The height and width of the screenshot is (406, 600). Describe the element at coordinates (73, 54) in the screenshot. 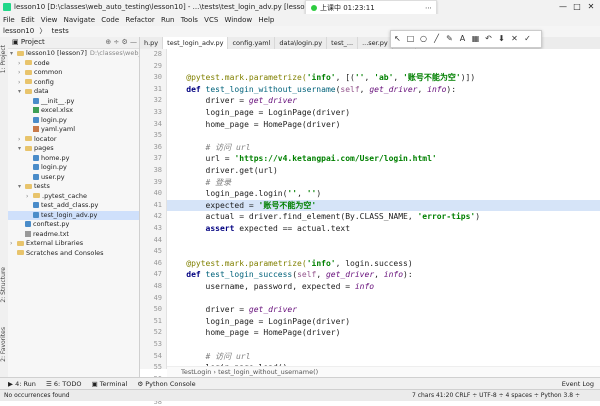

I see `tree-item: ▾ lesson10 [lesson7]D:\classes\web_a` at that location.